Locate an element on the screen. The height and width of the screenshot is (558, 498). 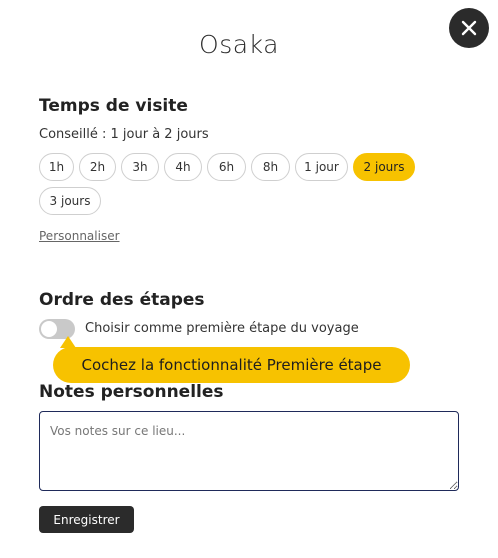
duration-chip-2h: 2h is located at coordinates (97, 167).